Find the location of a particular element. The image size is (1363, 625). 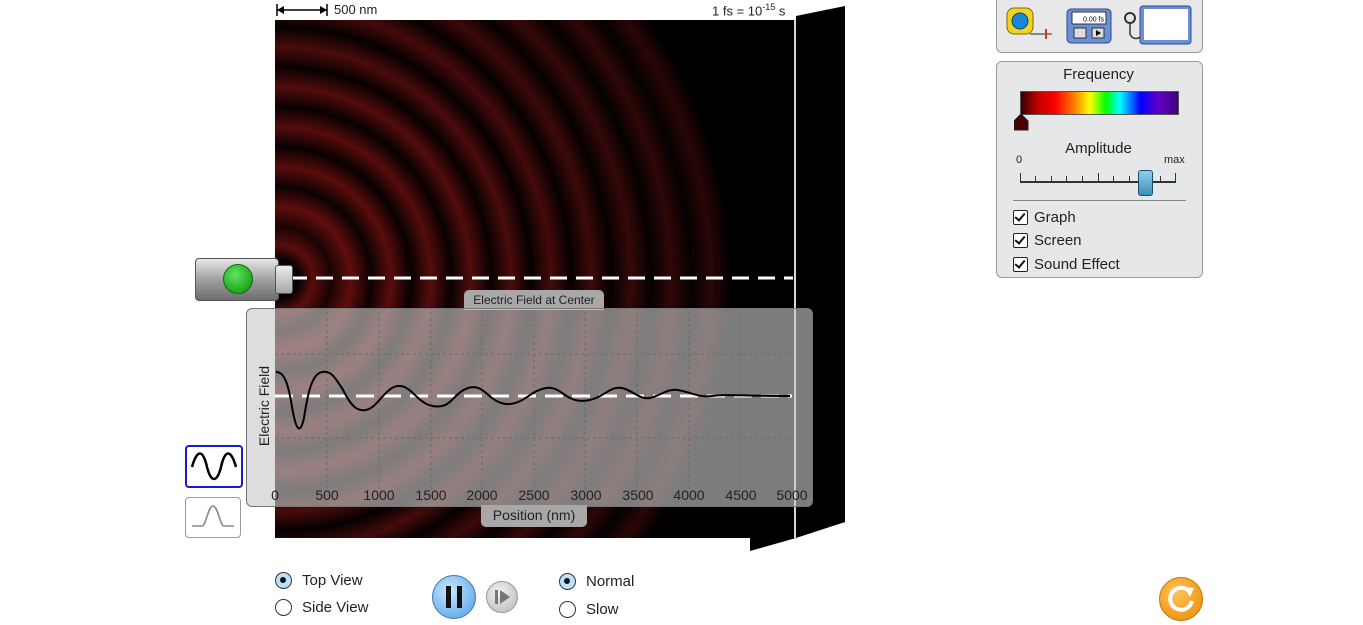

sound-effect-checkbox-label: Sound Effect is located at coordinates (1077, 264).